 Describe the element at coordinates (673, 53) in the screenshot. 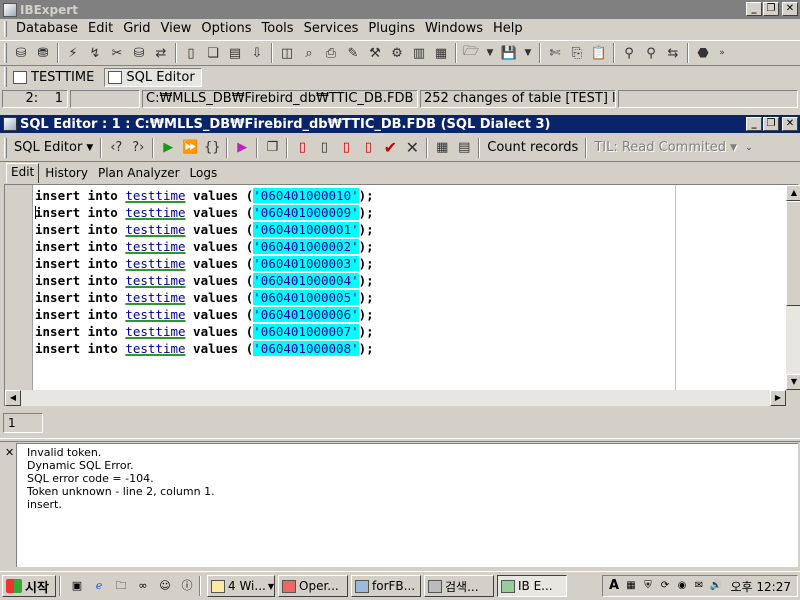

I see `replace-icon: ⇆` at that location.